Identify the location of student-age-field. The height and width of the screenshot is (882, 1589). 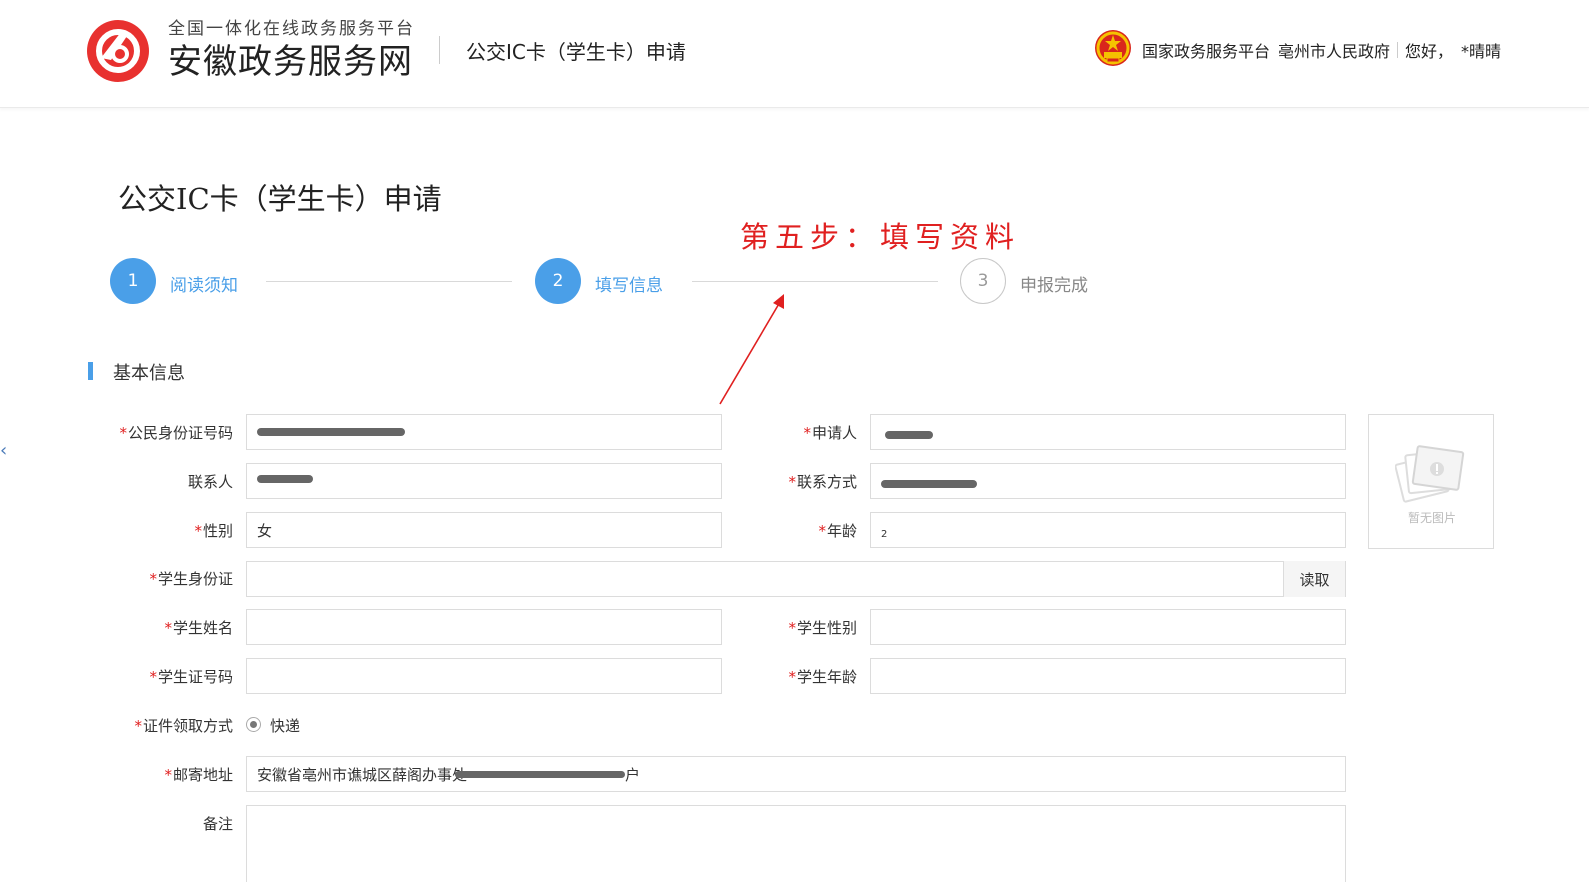
(1108, 676).